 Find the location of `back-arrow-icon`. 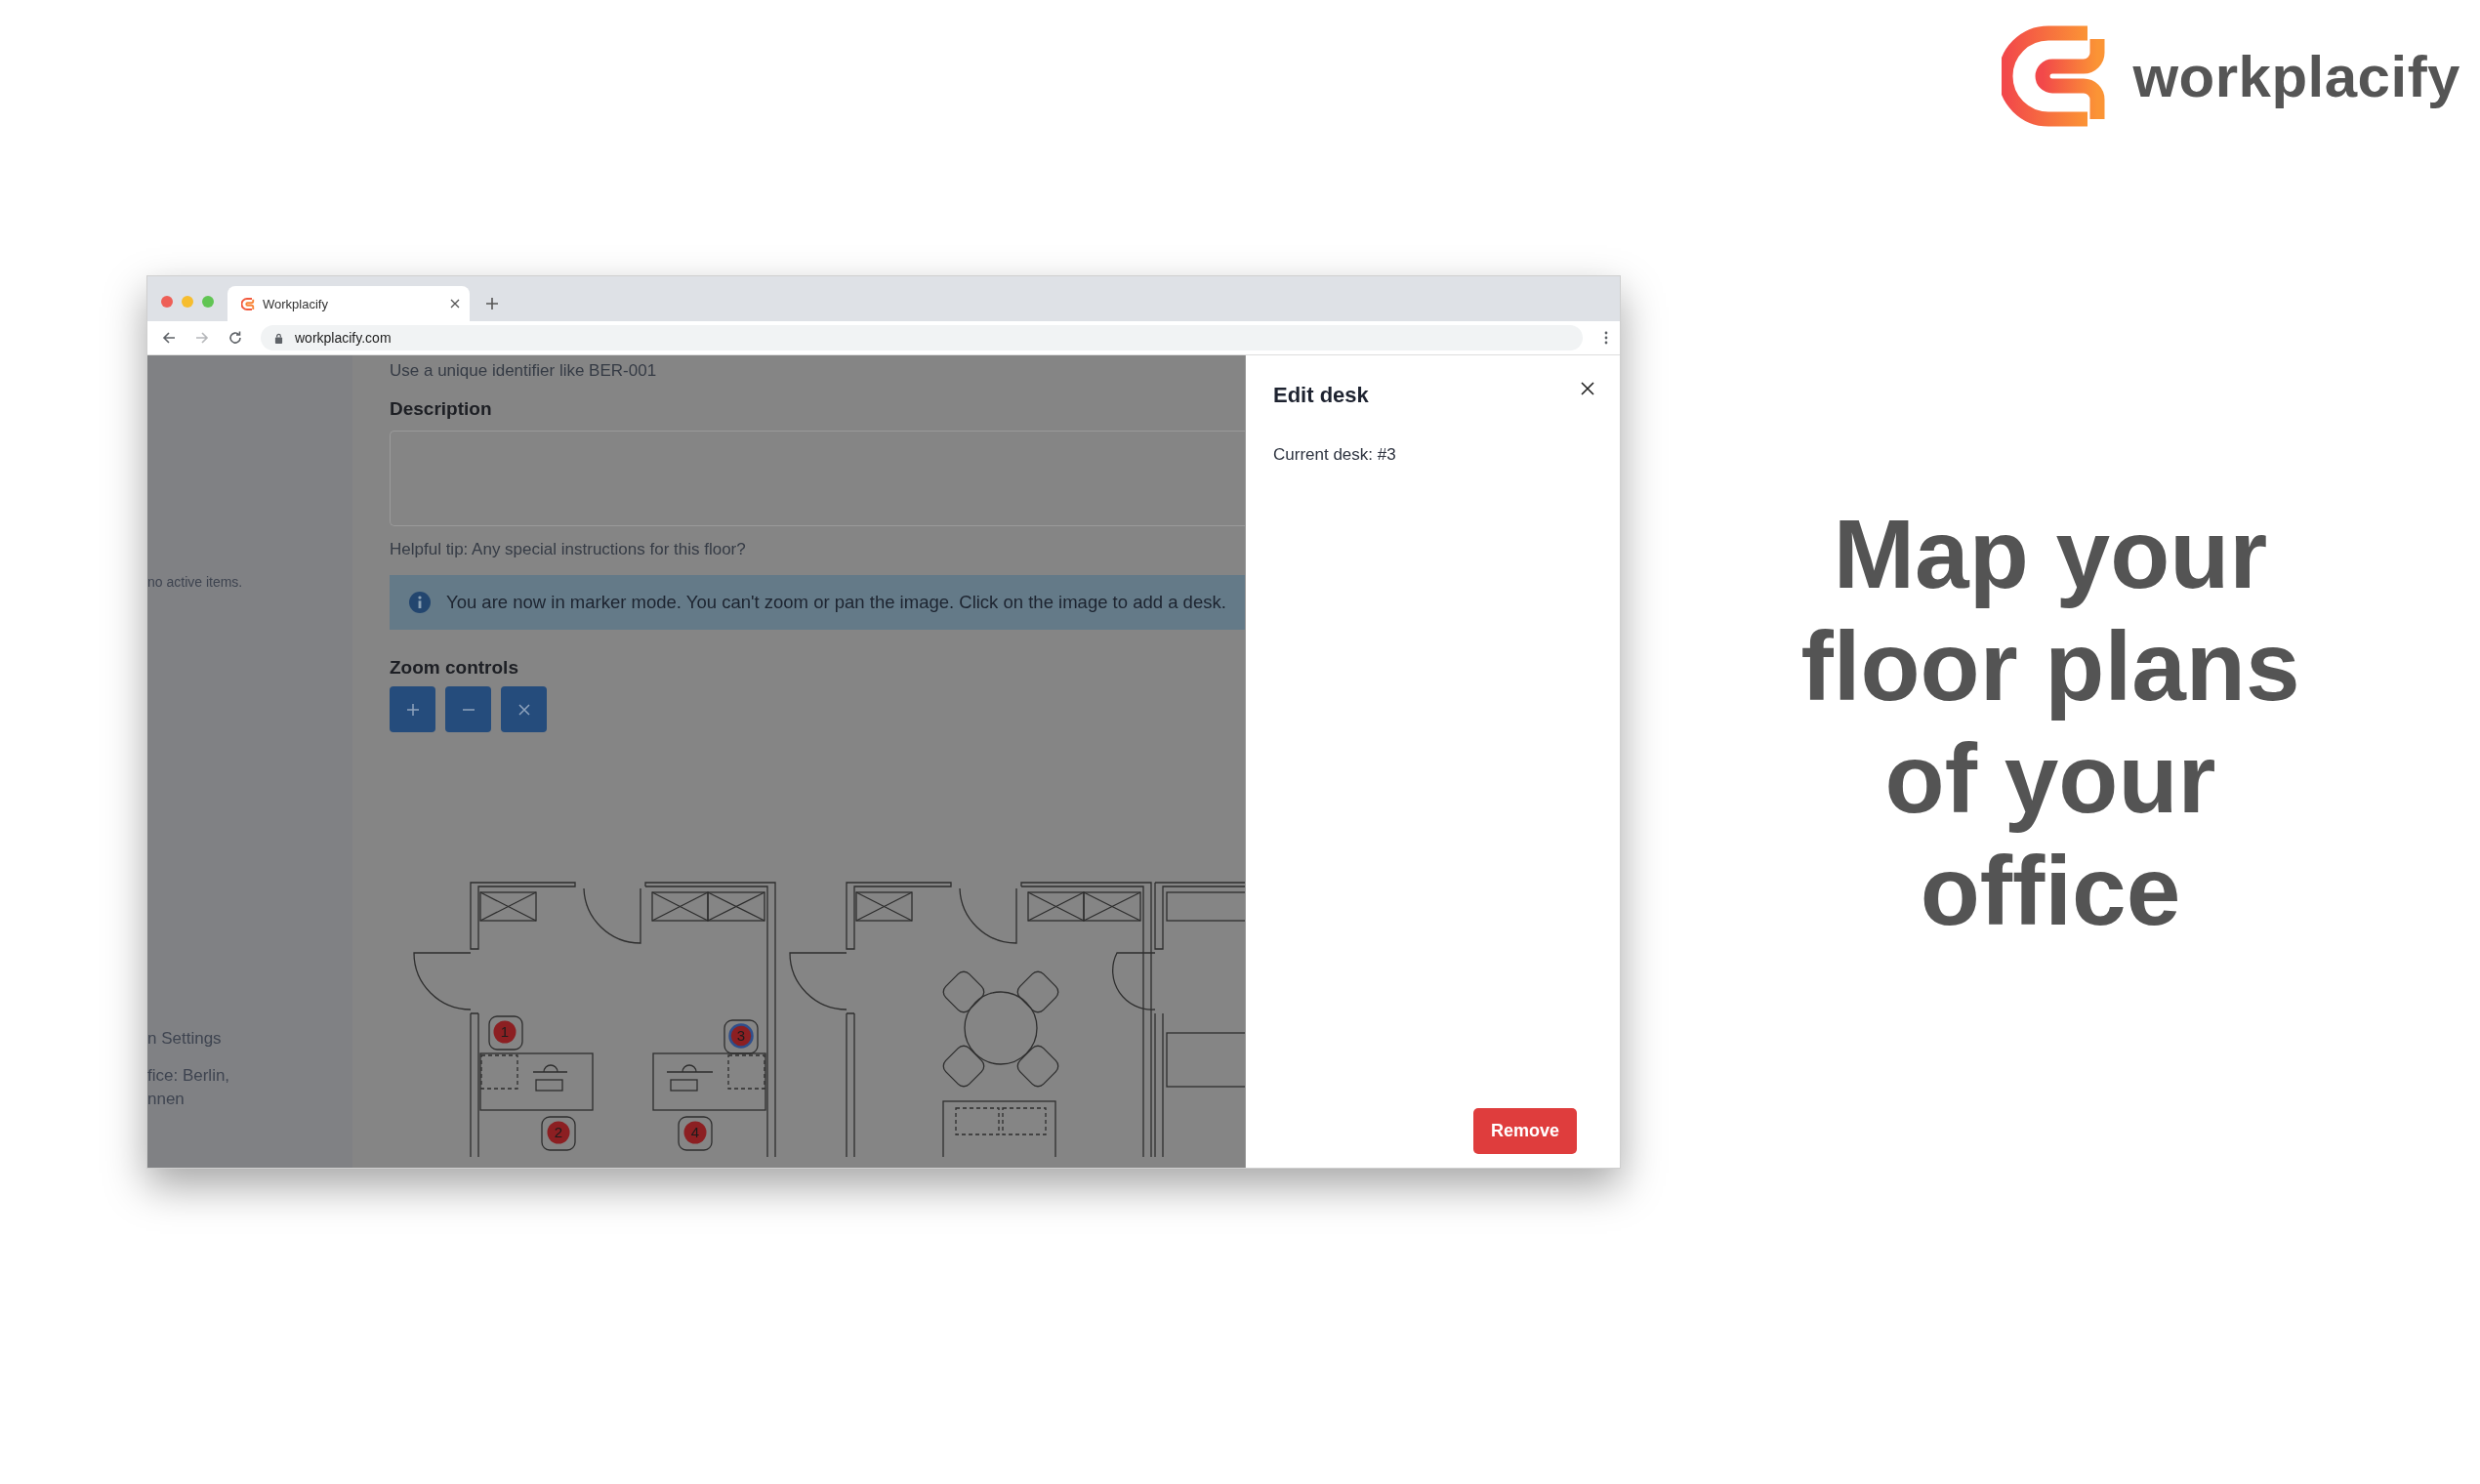

back-arrow-icon is located at coordinates (169, 338).